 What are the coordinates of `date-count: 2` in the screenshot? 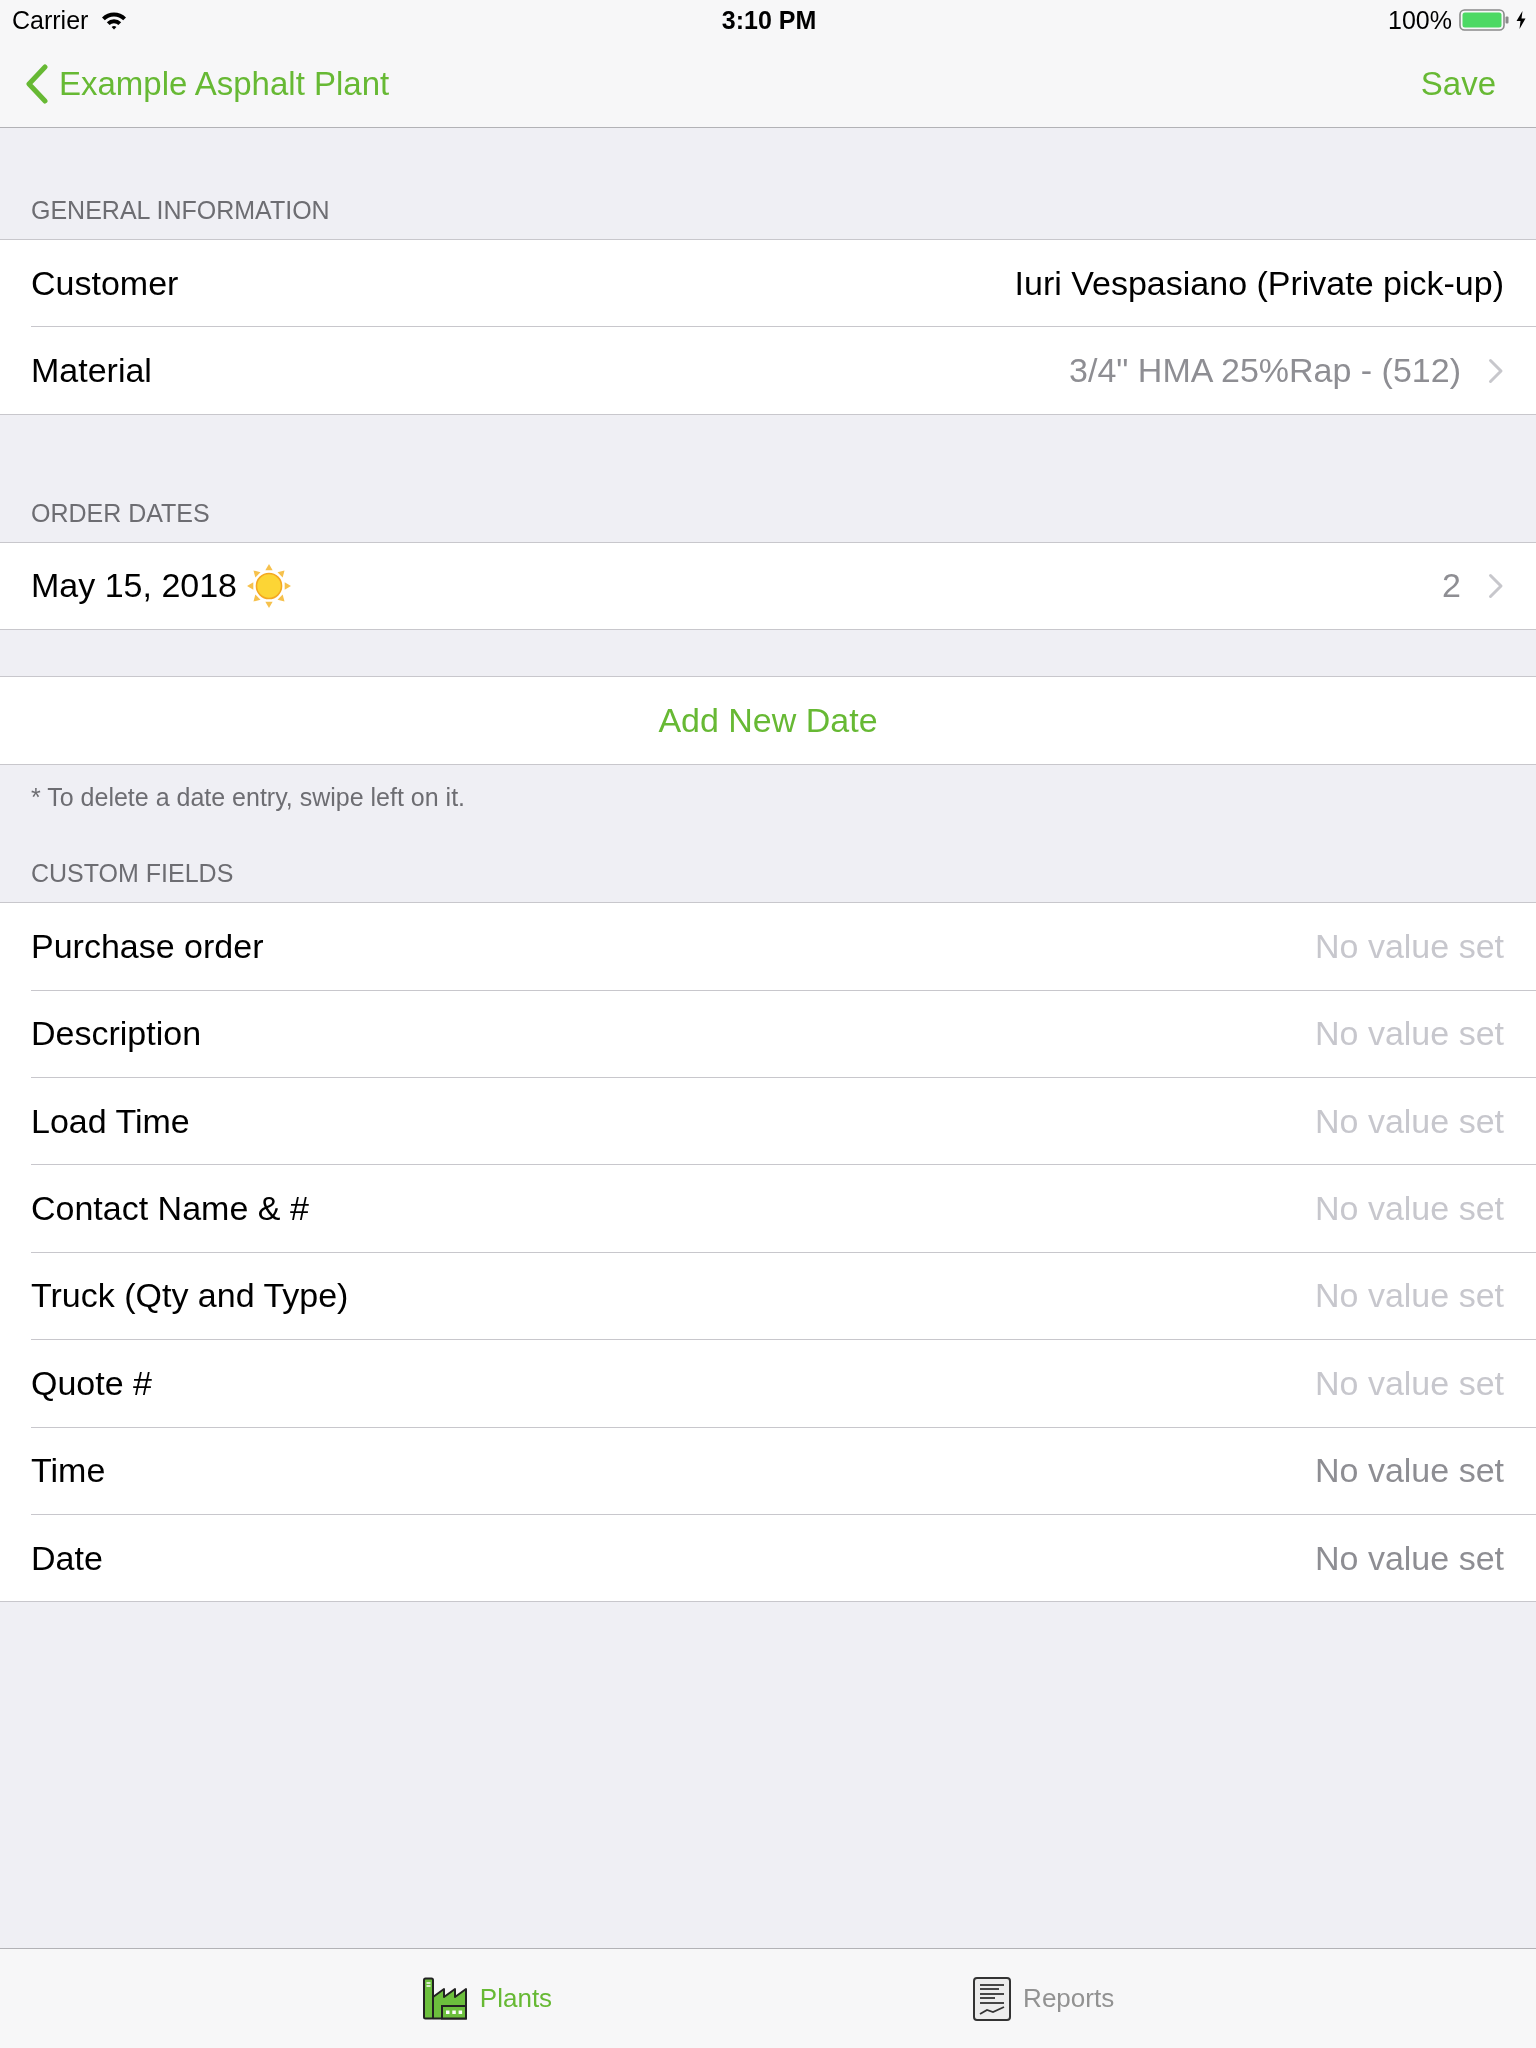 It's located at (1451, 586).